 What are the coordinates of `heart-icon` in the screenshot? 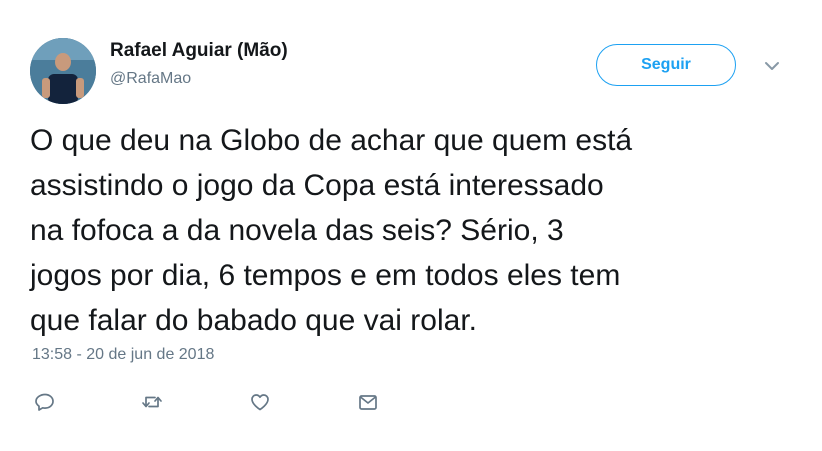 It's located at (260, 402).